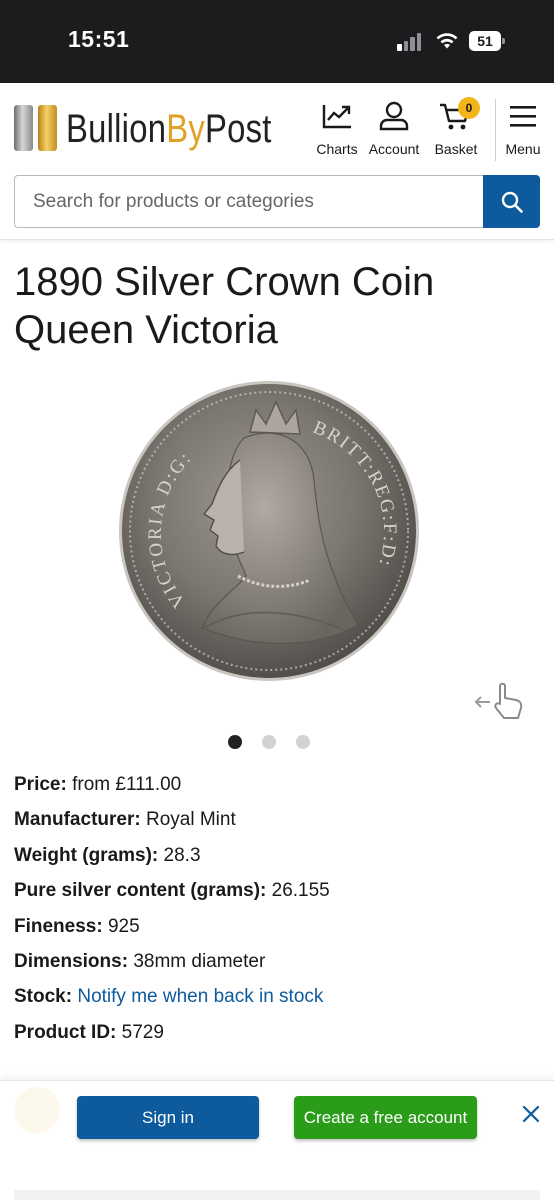  I want to click on search-button, so click(511, 201).